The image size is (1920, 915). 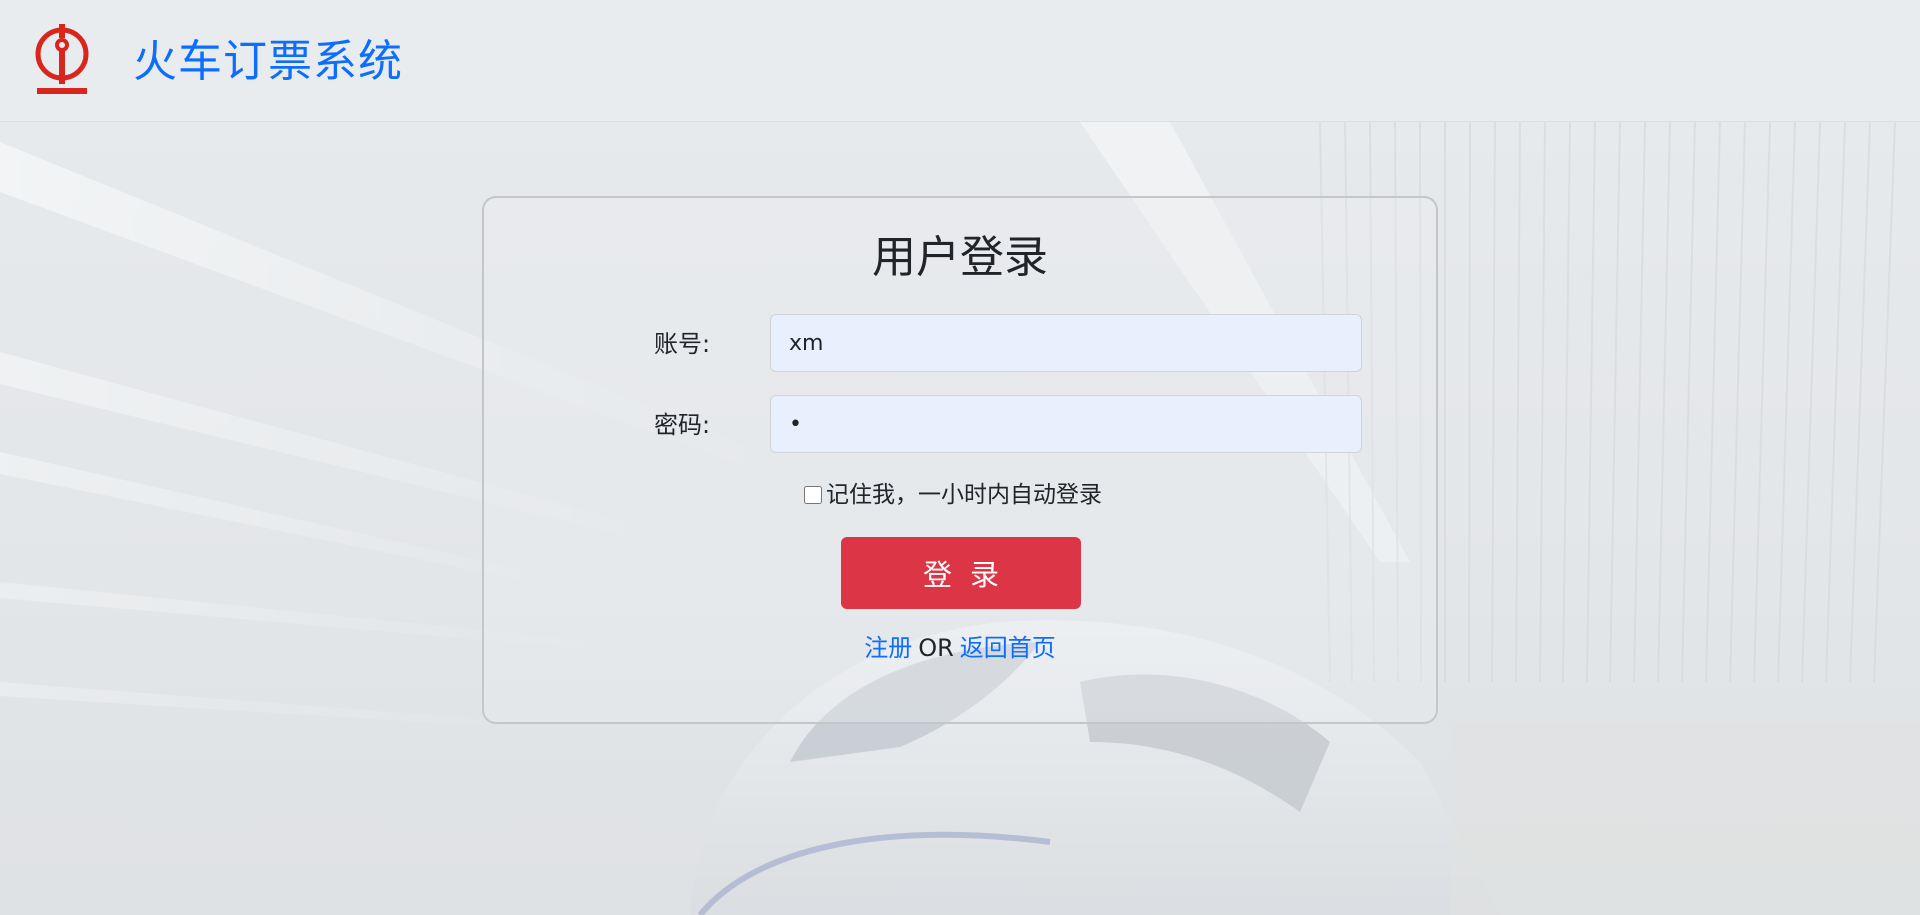 I want to click on password-label: 密码:, so click(x=682, y=425).